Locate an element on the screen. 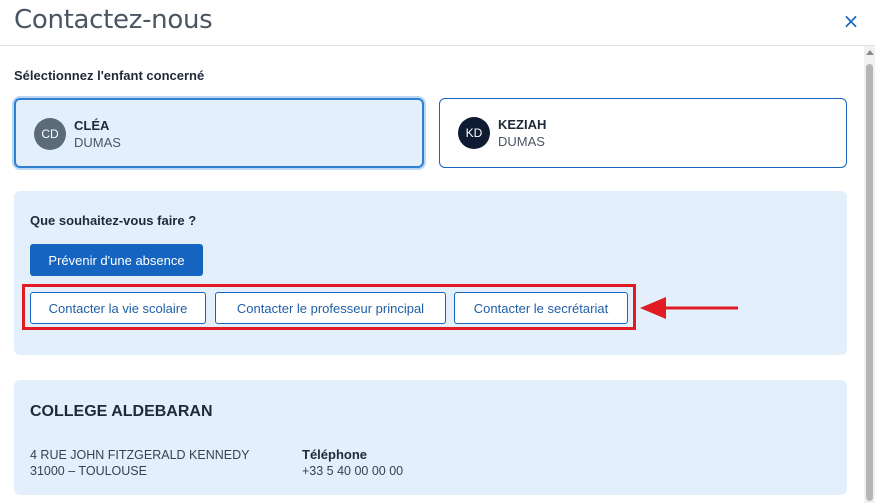 Image resolution: width=875 pixels, height=503 pixels. school-name: COLLEGE ALDEBARAN is located at coordinates (121, 411).